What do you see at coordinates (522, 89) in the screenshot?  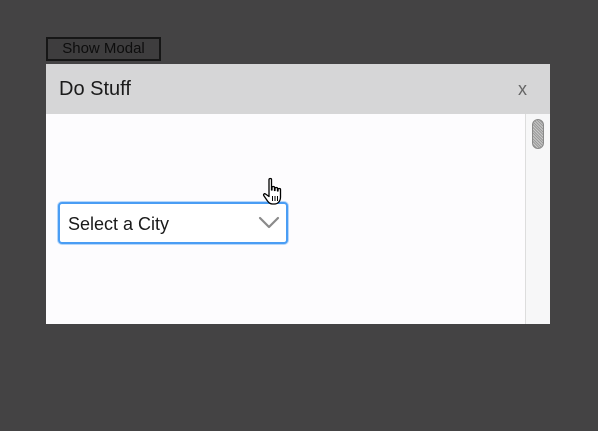 I see `close-button: x` at bounding box center [522, 89].